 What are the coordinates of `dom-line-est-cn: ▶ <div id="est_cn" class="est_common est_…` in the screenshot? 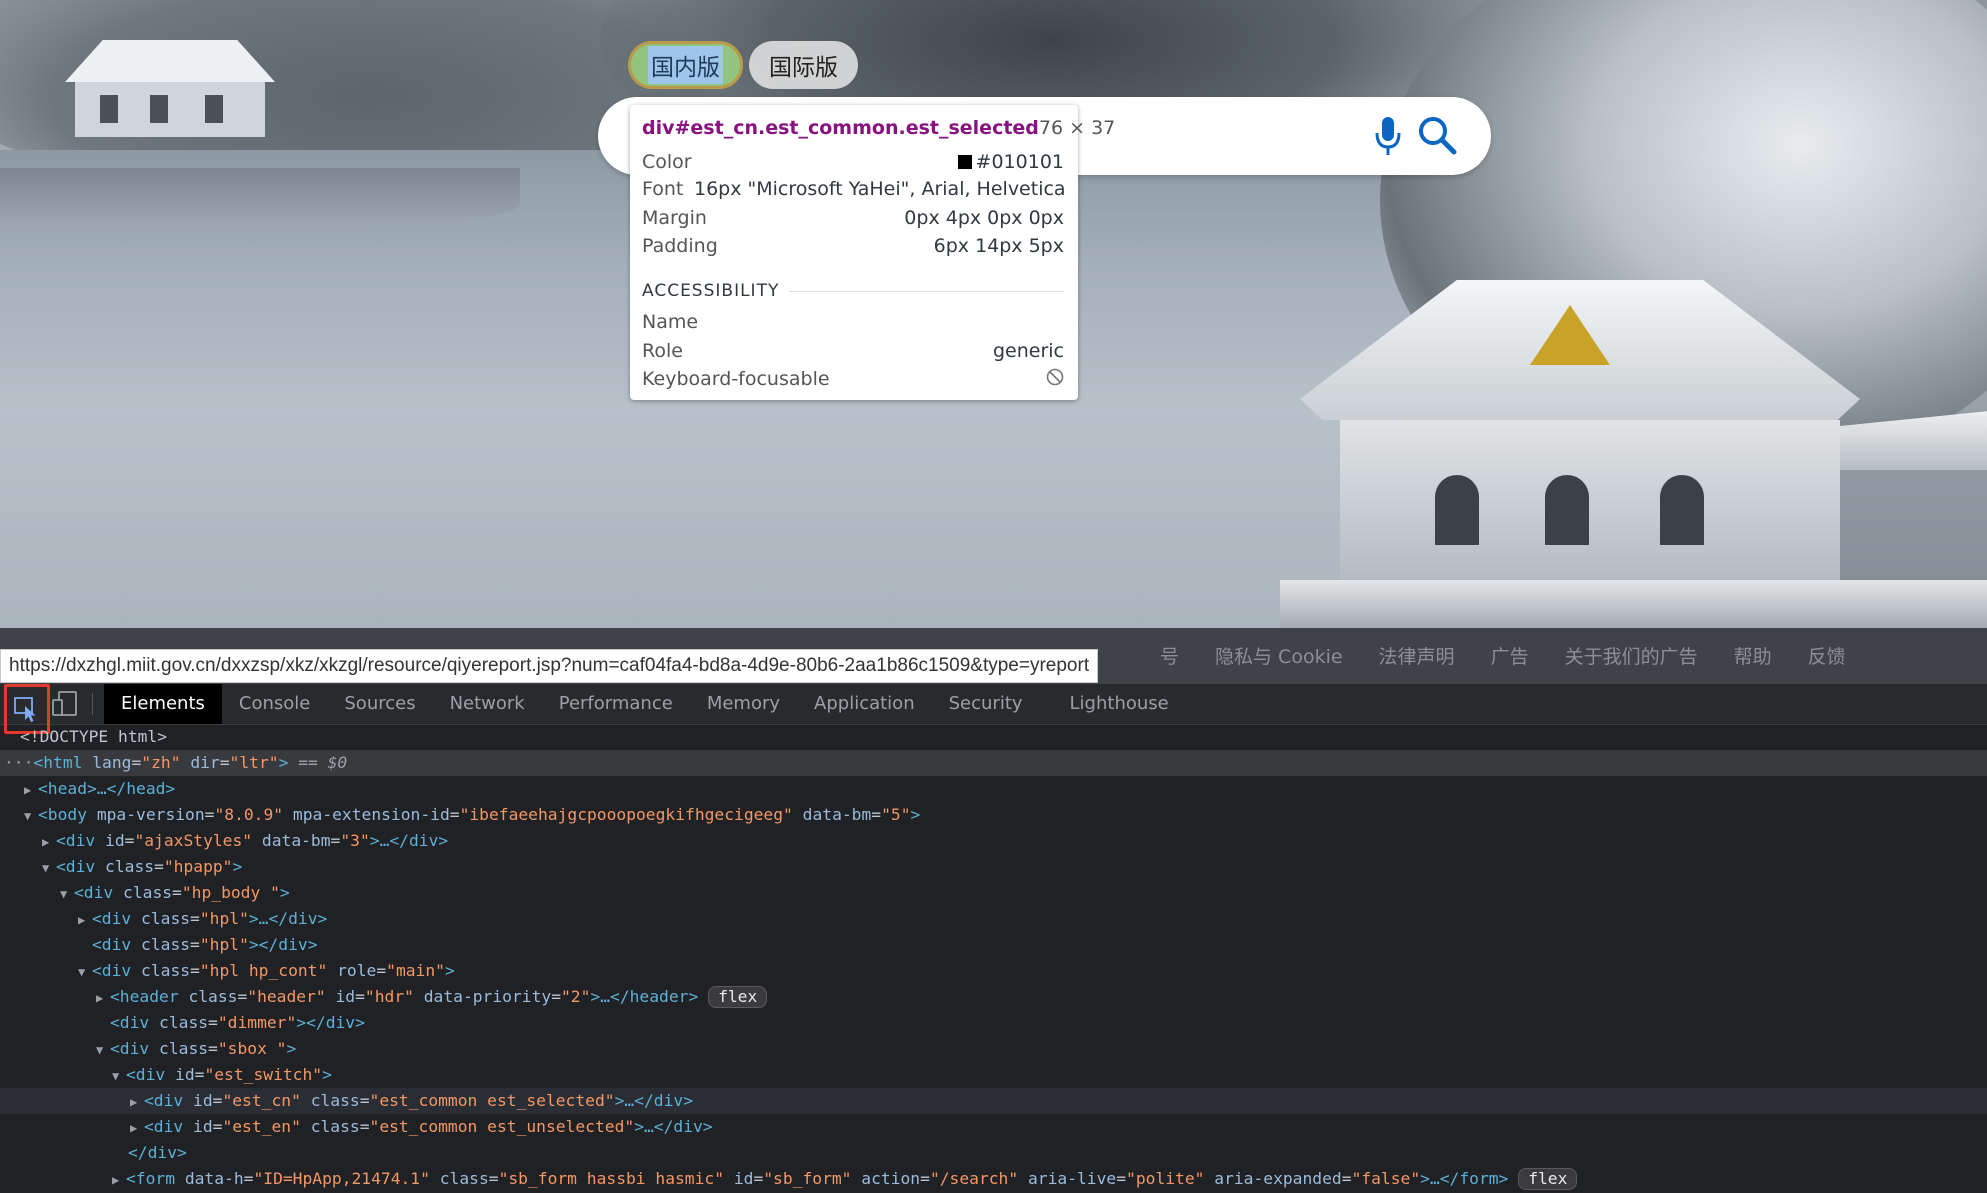 It's located at (993, 1101).